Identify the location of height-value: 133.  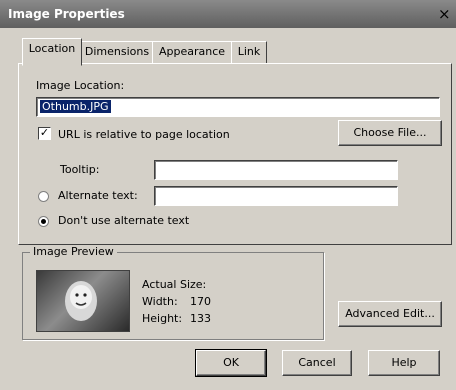
(200, 318).